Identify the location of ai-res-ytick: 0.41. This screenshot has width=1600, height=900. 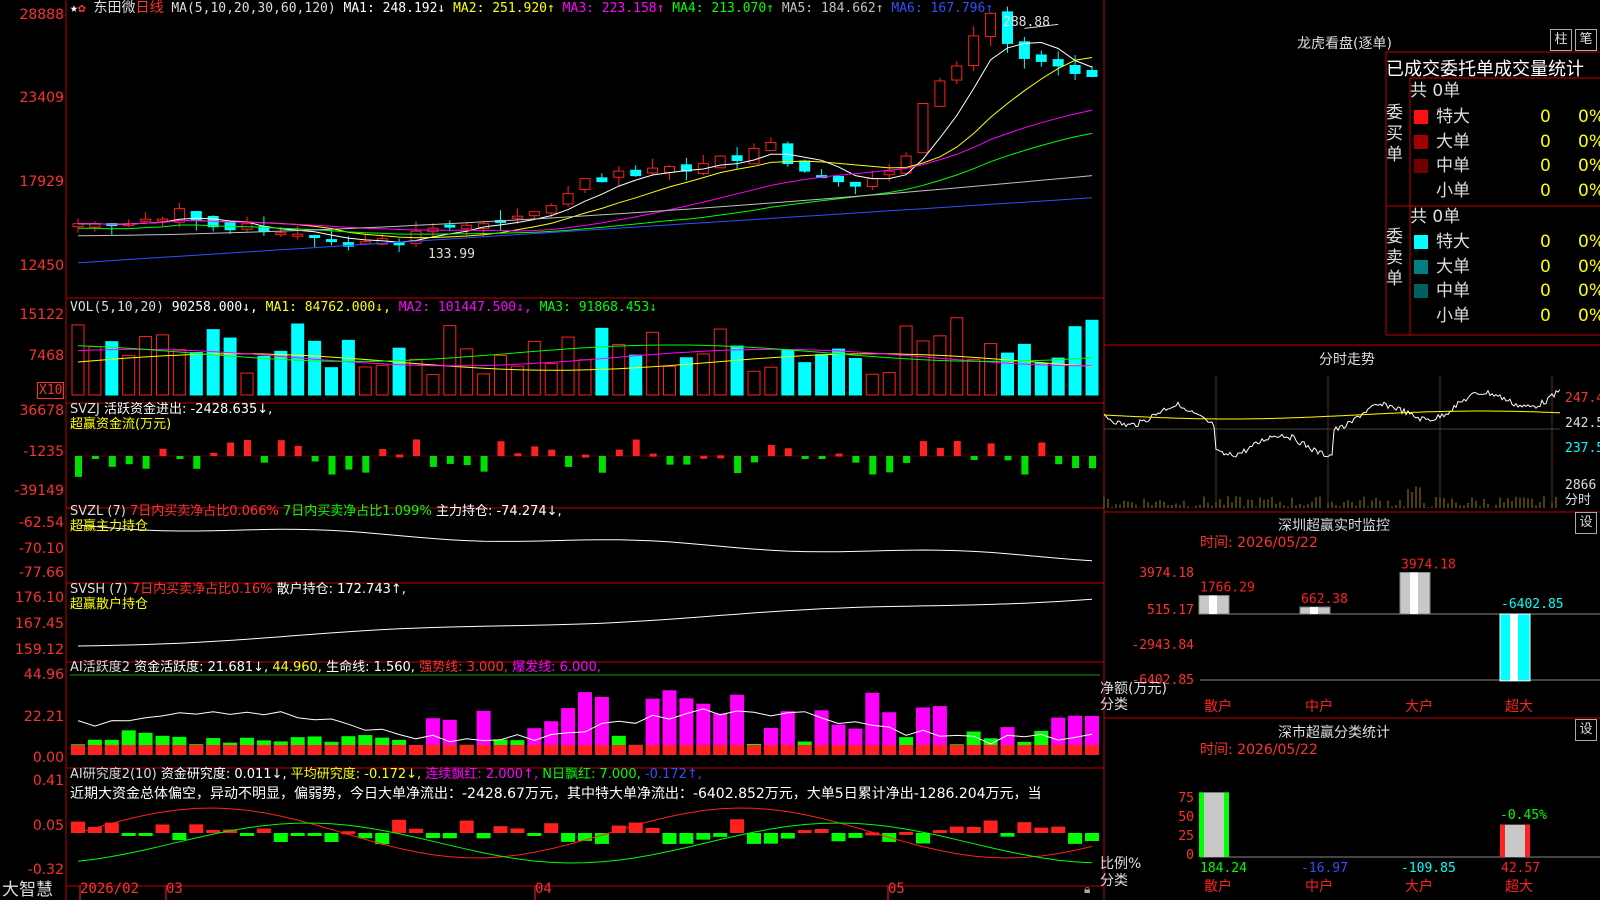
(48, 781).